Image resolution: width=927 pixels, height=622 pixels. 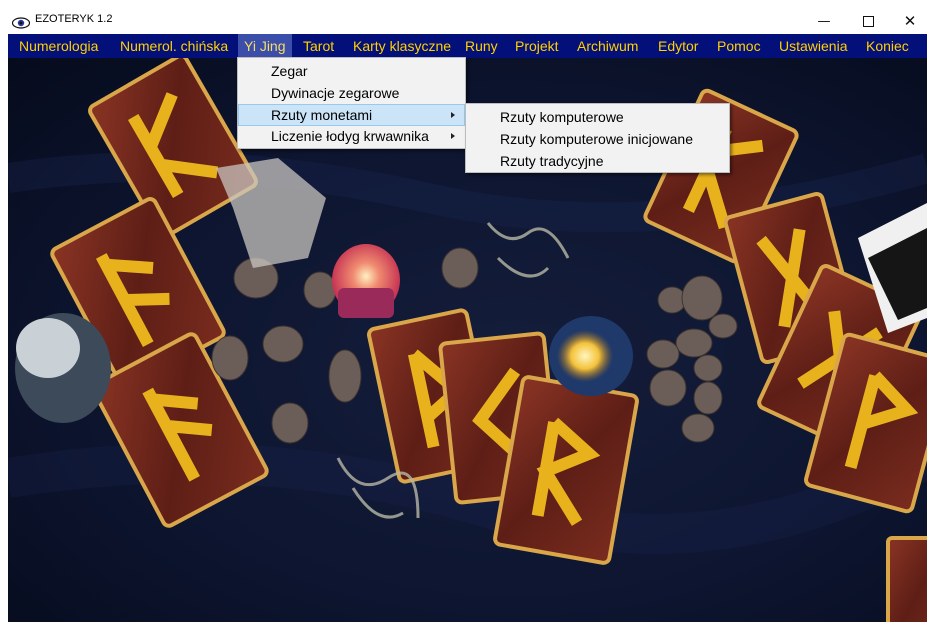 I want to click on menu-item-rzuty-tradycyjne: Rzuty tradycyjne, so click(x=597, y=161).